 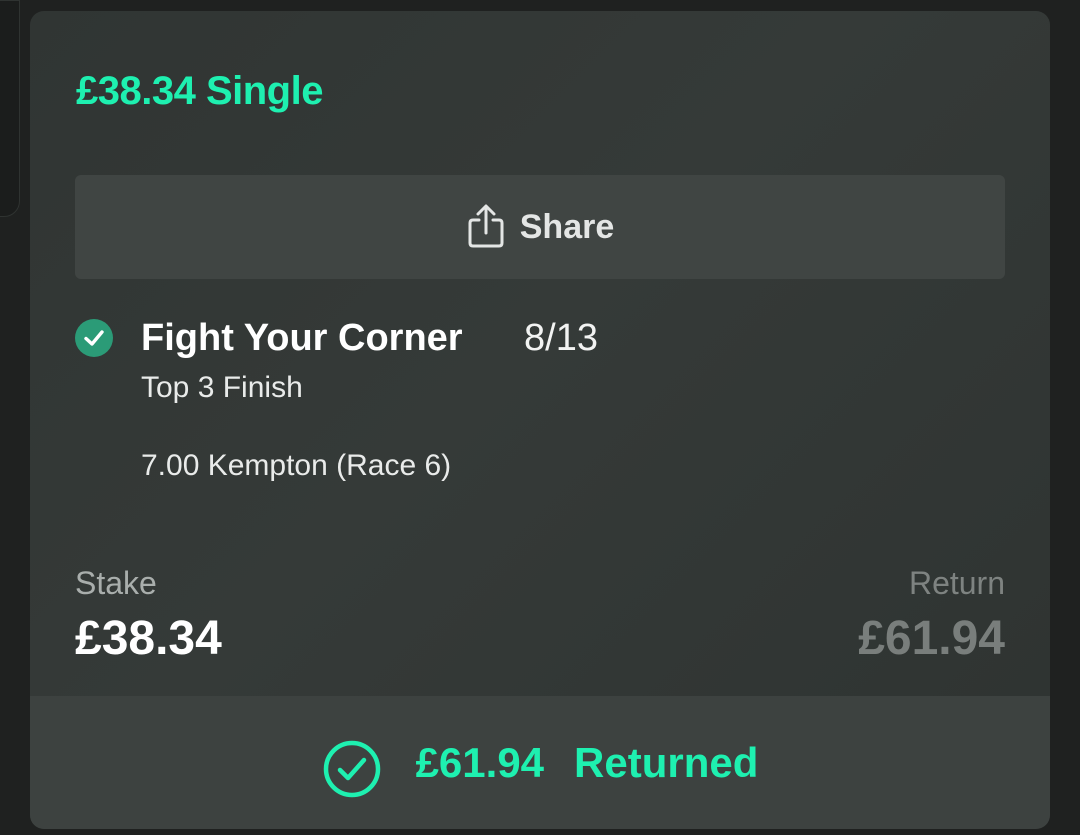 What do you see at coordinates (486, 226) in the screenshot?
I see `share-icon` at bounding box center [486, 226].